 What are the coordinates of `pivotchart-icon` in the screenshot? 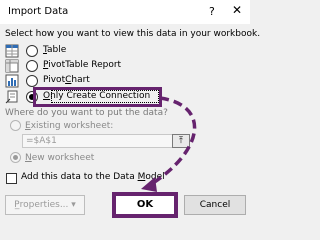 It's located at (12, 81).